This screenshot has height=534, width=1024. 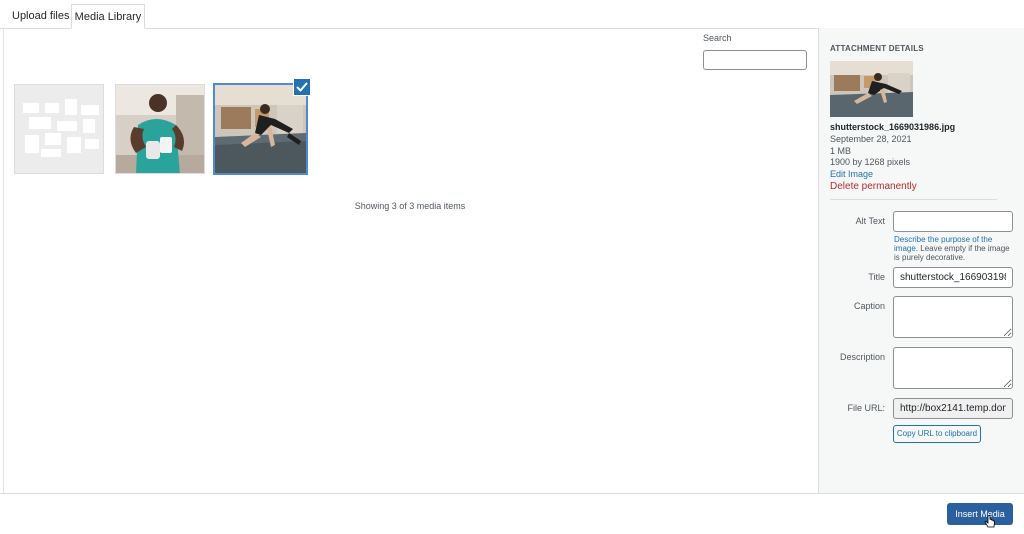 I want to click on photo-woman-exercising, so click(x=260, y=129).